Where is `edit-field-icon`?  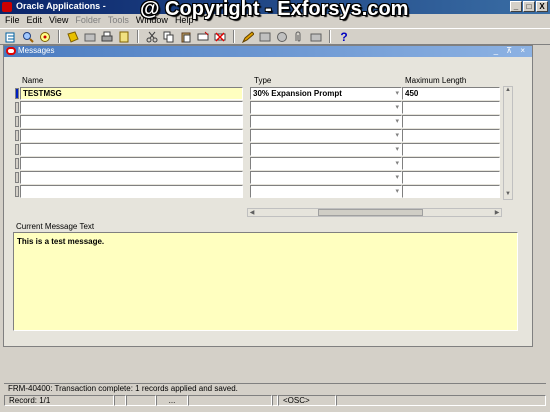
edit-field-icon is located at coordinates (248, 37).